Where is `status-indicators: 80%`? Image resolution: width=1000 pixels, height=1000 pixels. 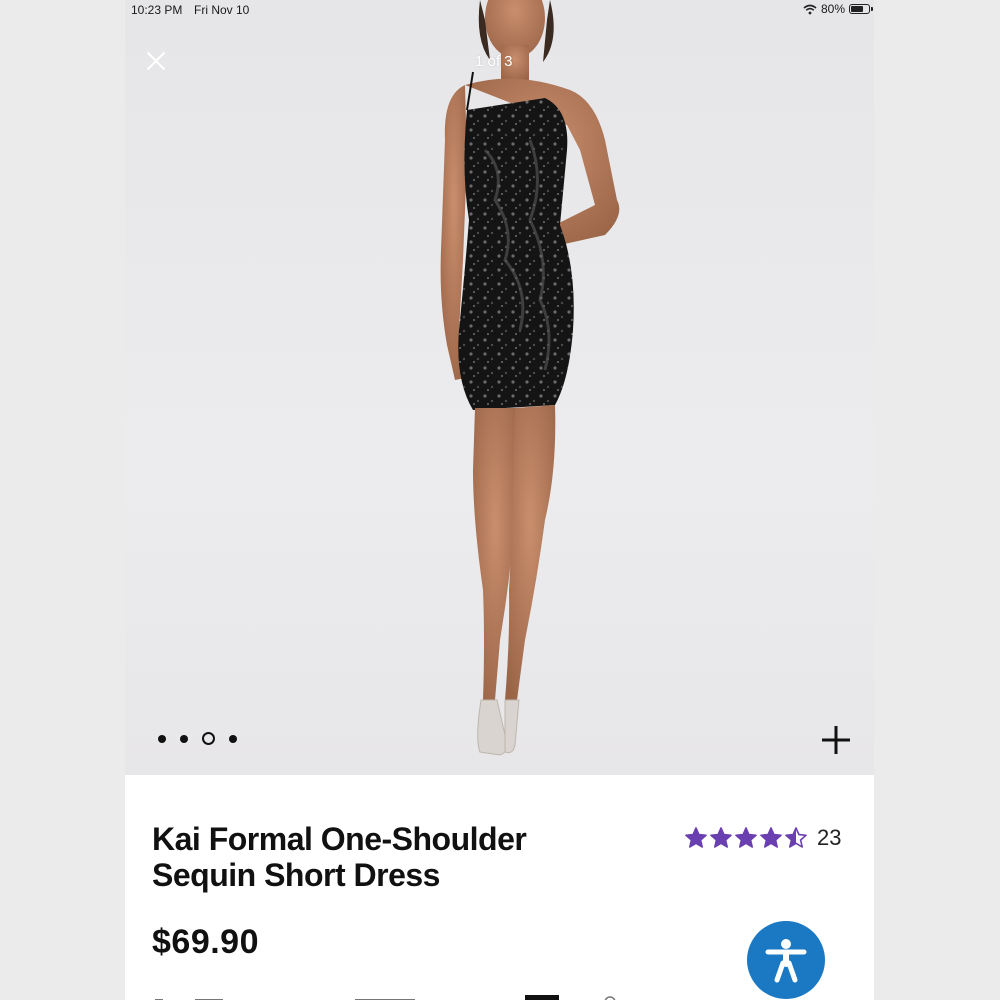 status-indicators: 80% is located at coordinates (838, 9).